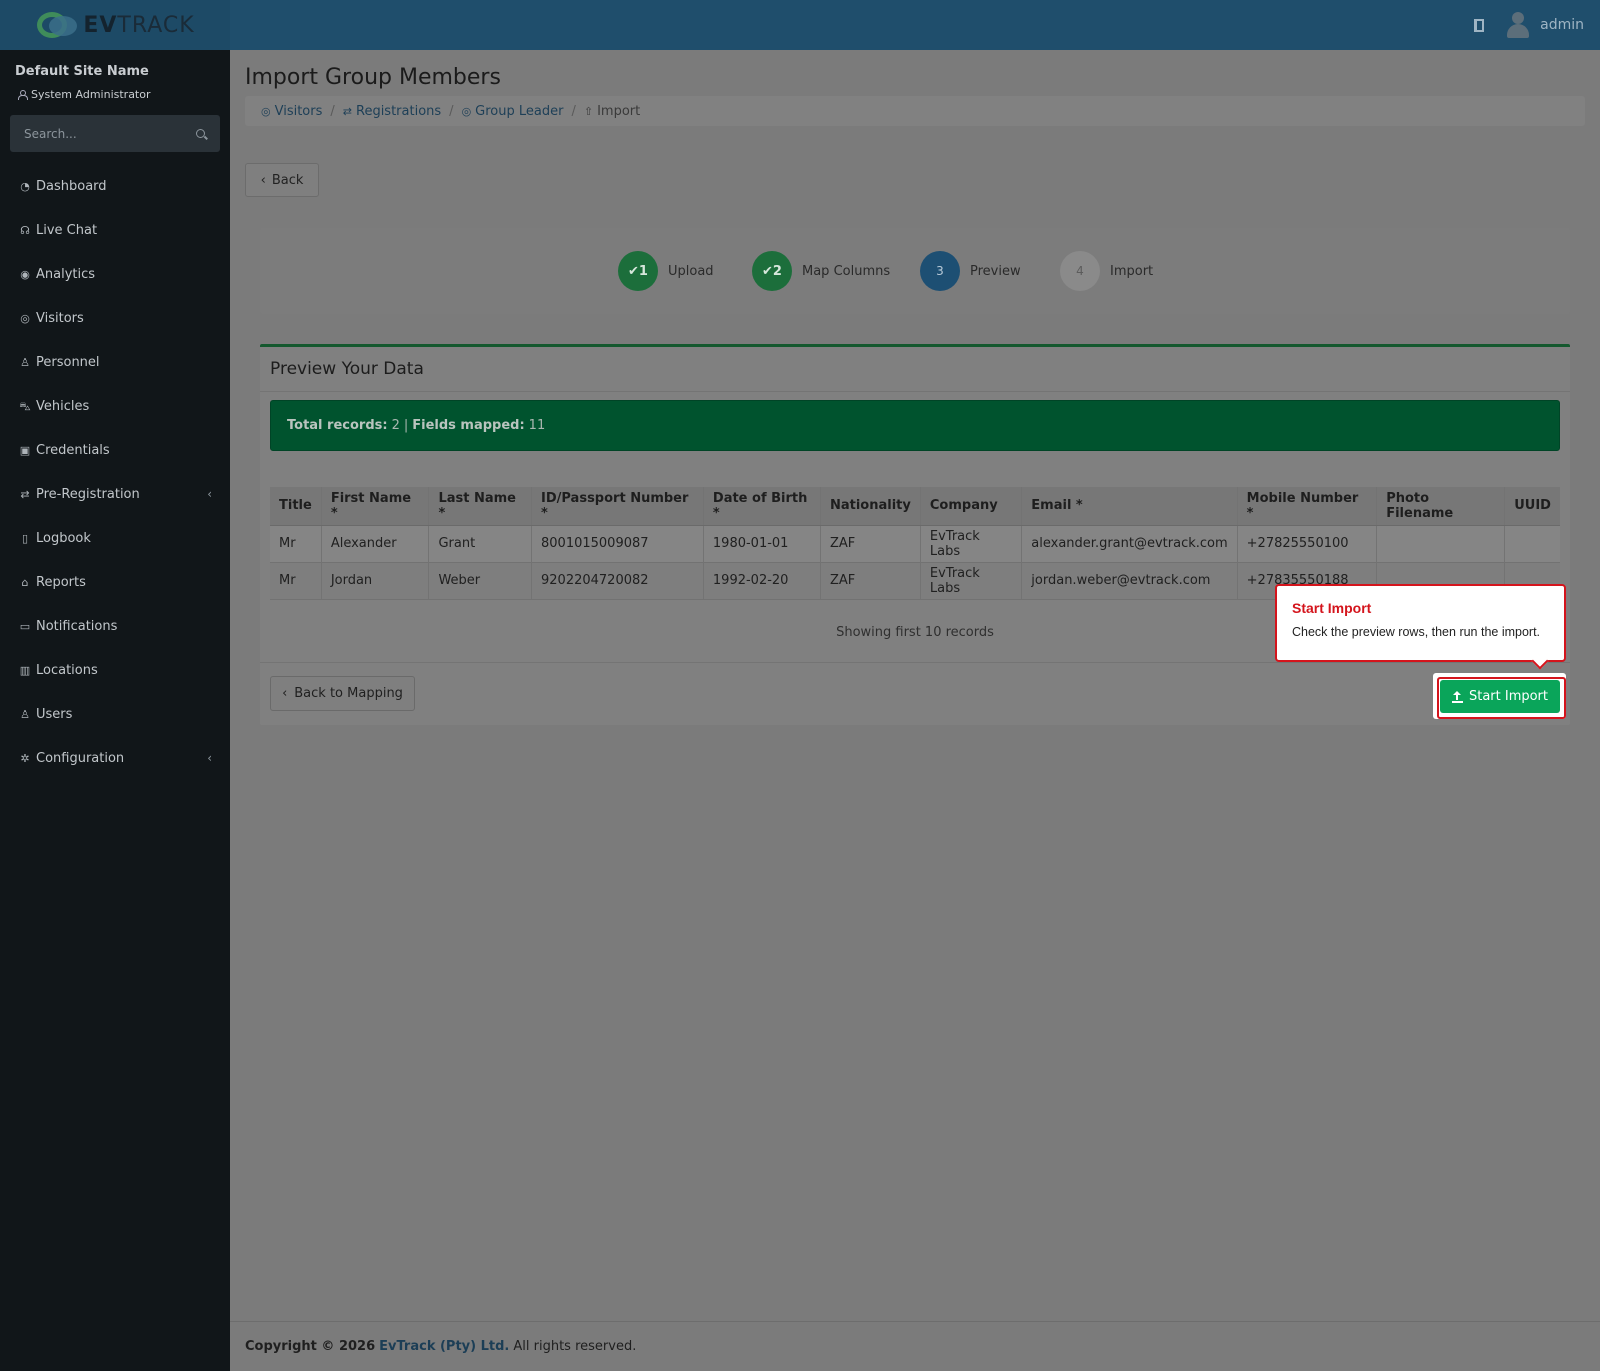 The width and height of the screenshot is (1600, 1371). What do you see at coordinates (25, 362) in the screenshot?
I see `user-tie-icon: ♙` at bounding box center [25, 362].